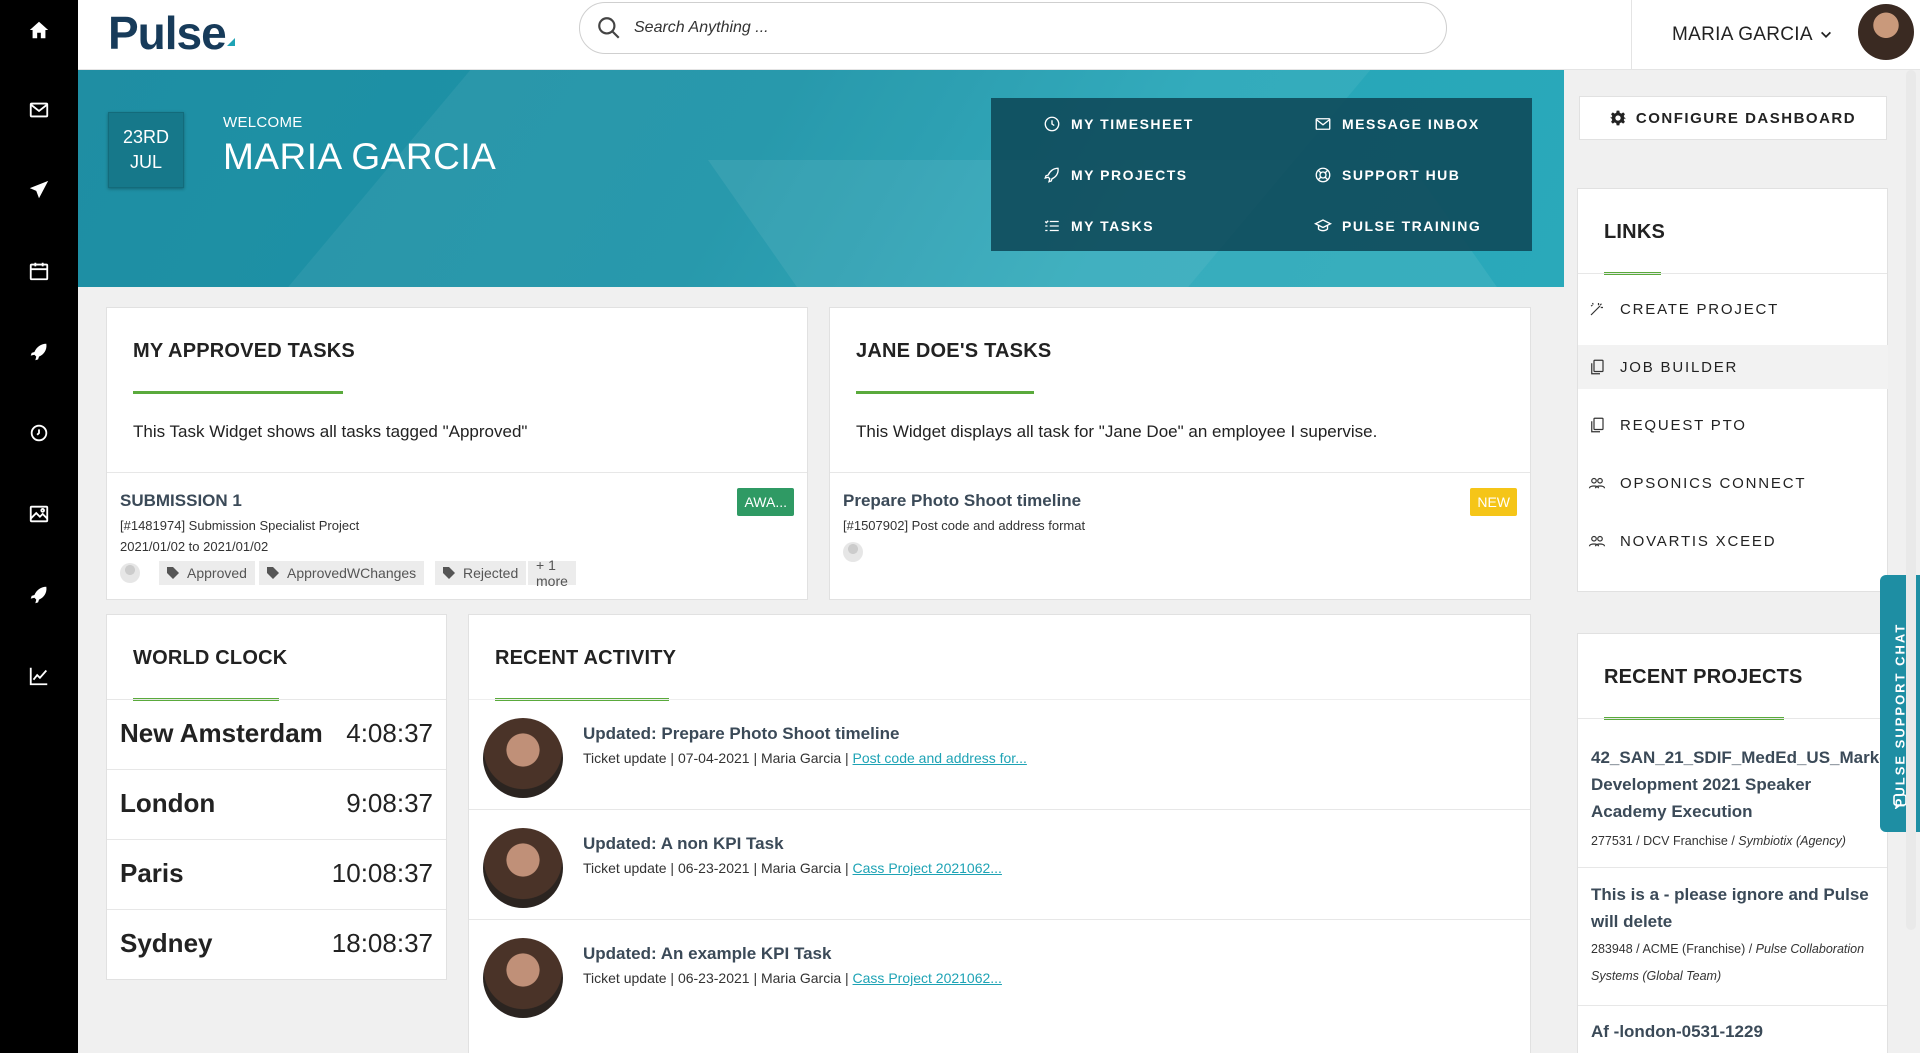 The image size is (1920, 1053). I want to click on list-icon, so click(1051, 225).